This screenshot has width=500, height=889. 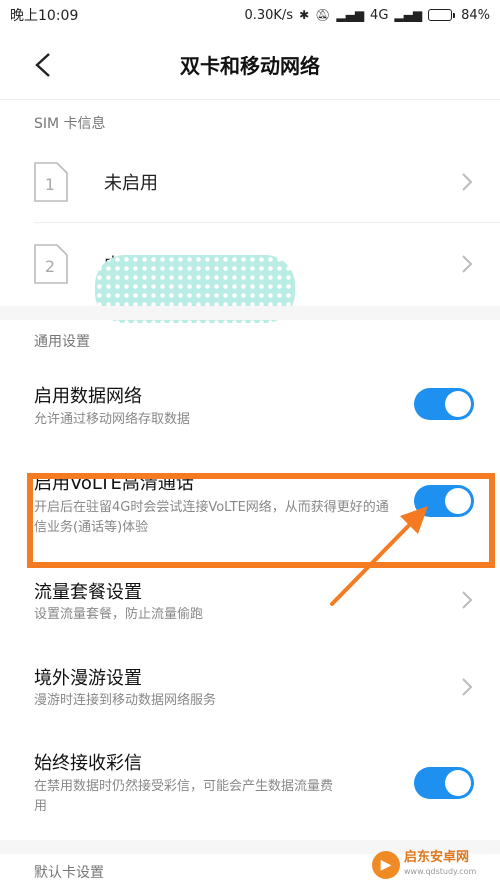 I want to click on back-button, so click(x=43, y=65).